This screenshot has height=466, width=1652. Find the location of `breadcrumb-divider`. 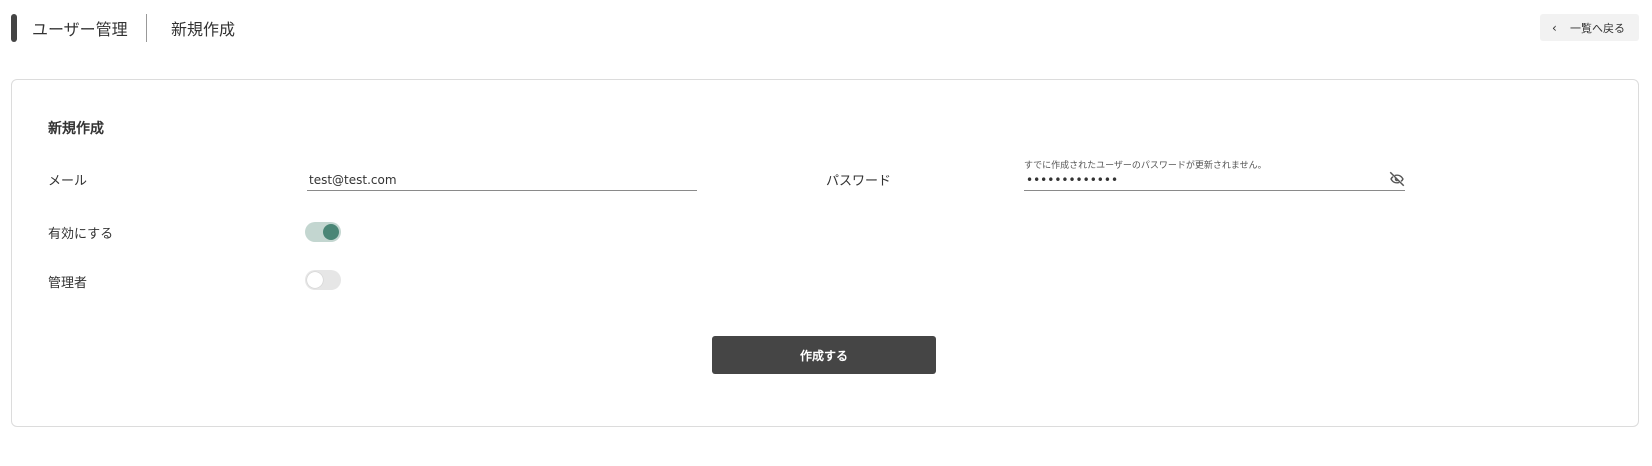

breadcrumb-divider is located at coordinates (146, 28).